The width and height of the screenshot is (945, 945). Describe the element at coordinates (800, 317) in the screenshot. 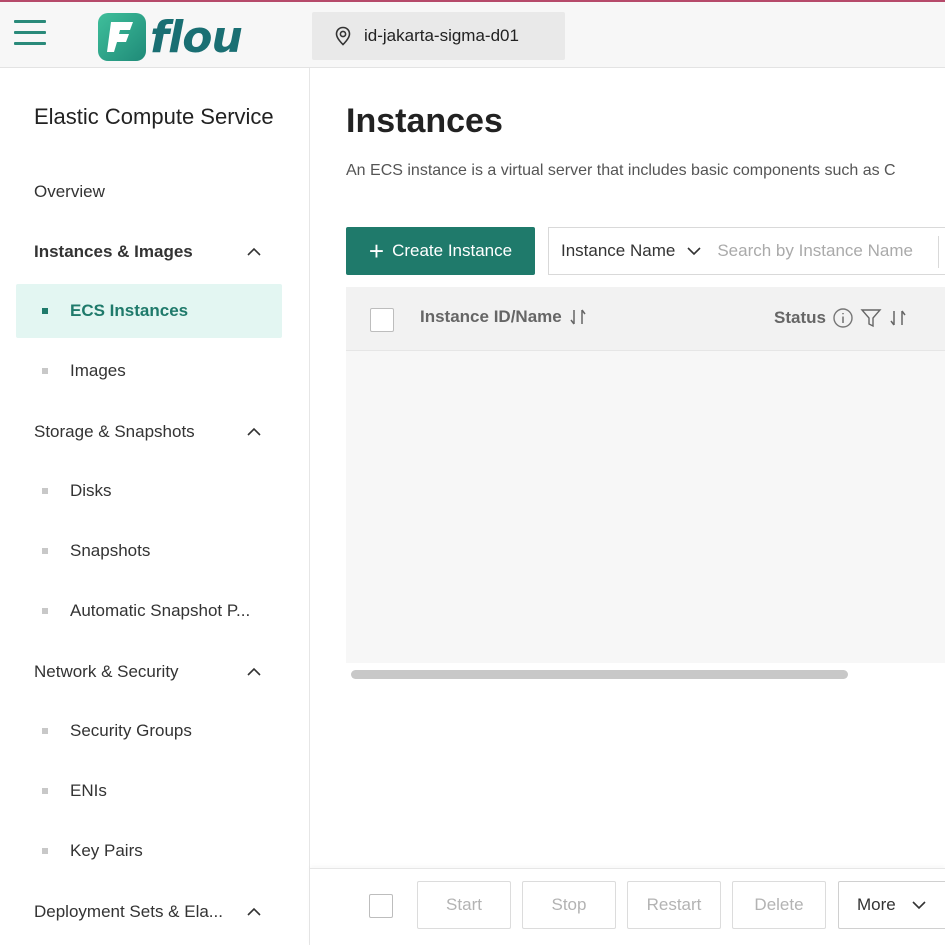

I see `column-header-label: Status` at that location.